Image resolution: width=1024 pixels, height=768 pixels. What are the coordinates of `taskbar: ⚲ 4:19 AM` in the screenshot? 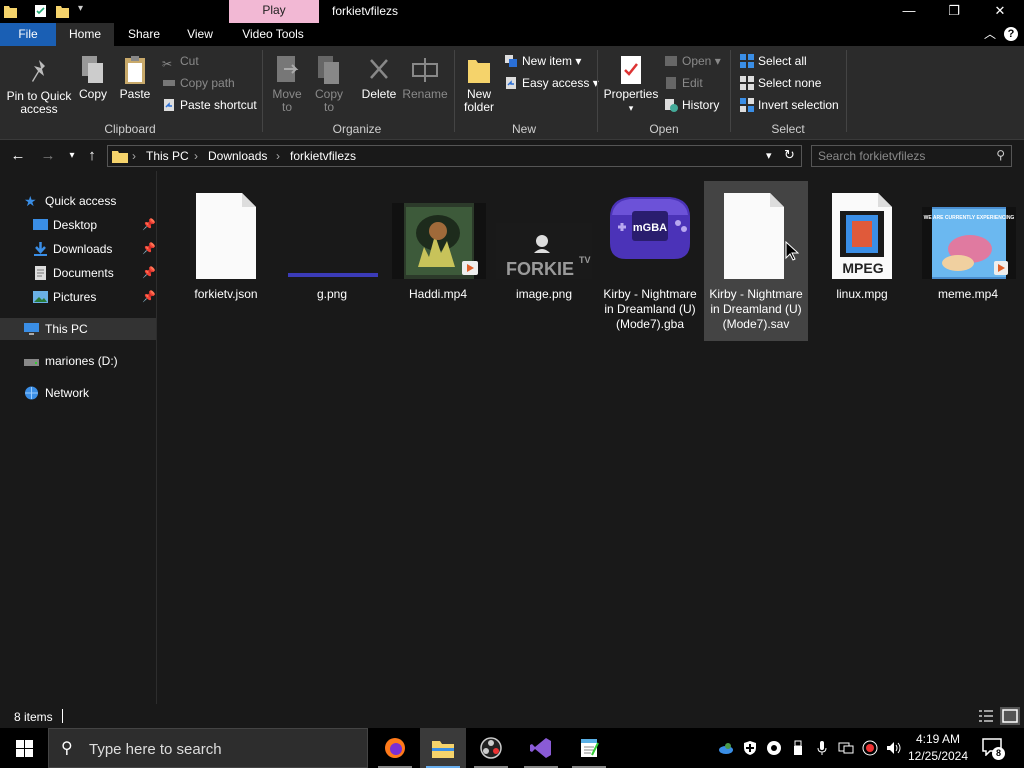 It's located at (512, 748).